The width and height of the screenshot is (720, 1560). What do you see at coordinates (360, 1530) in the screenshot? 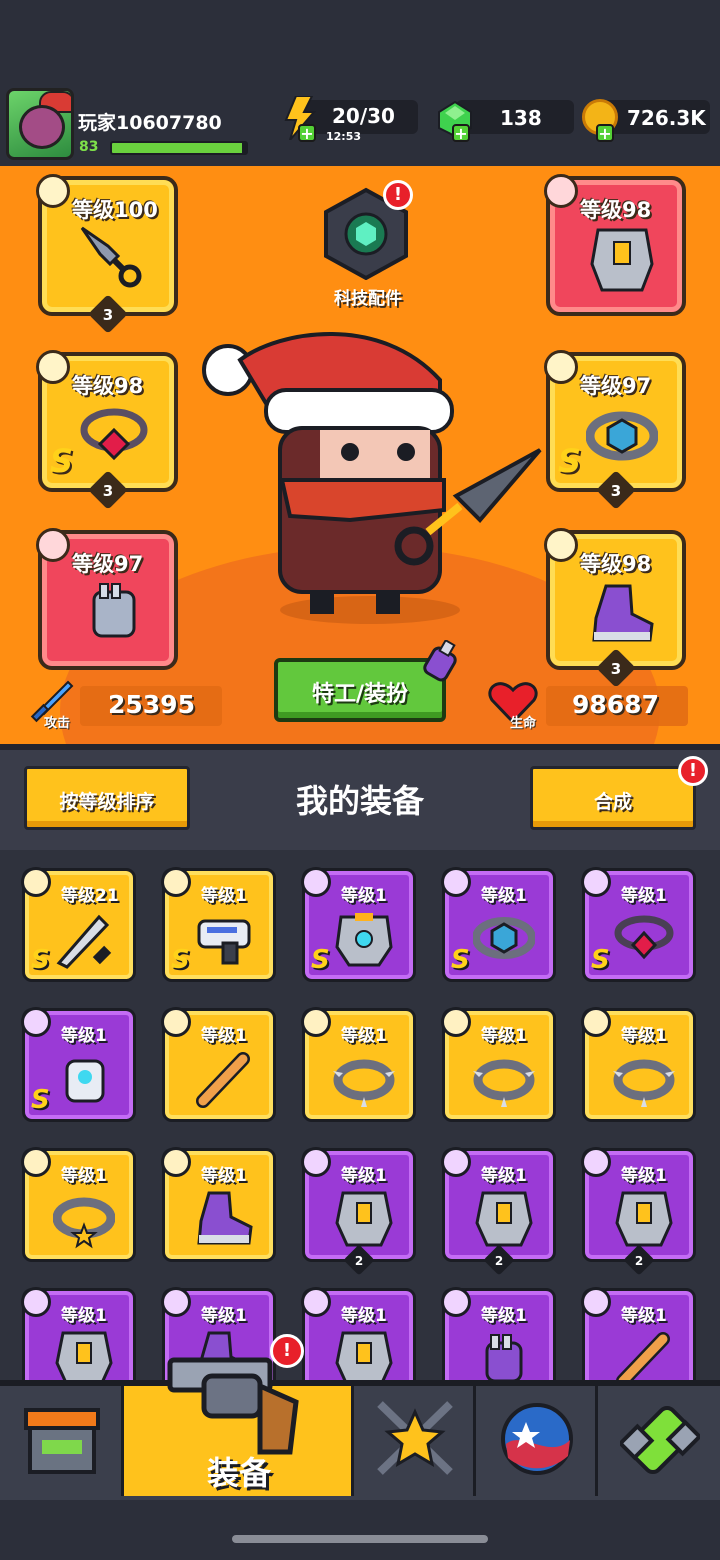
I see `system-bar` at bounding box center [360, 1530].